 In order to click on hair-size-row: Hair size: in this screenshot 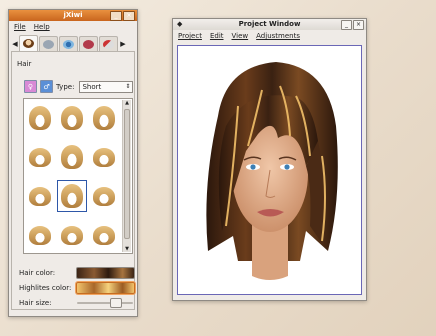, I will do `click(77, 303)`.